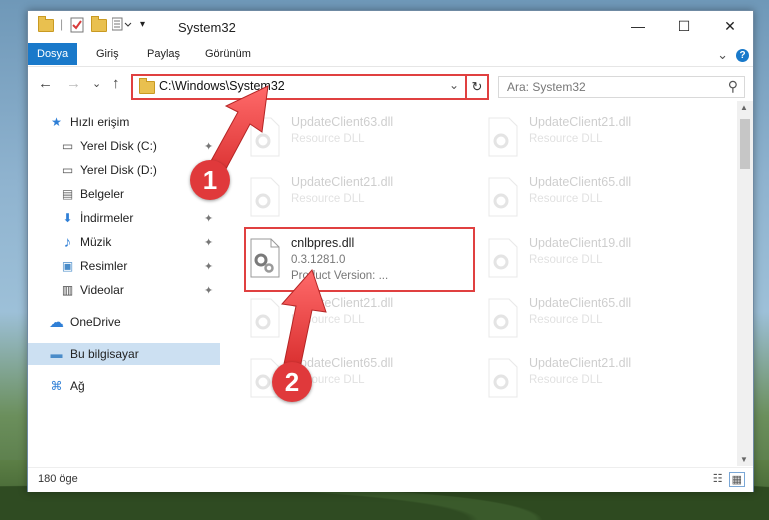 The height and width of the screenshot is (520, 769). What do you see at coordinates (292, 382) in the screenshot?
I see `step-badge-2: 2` at bounding box center [292, 382].